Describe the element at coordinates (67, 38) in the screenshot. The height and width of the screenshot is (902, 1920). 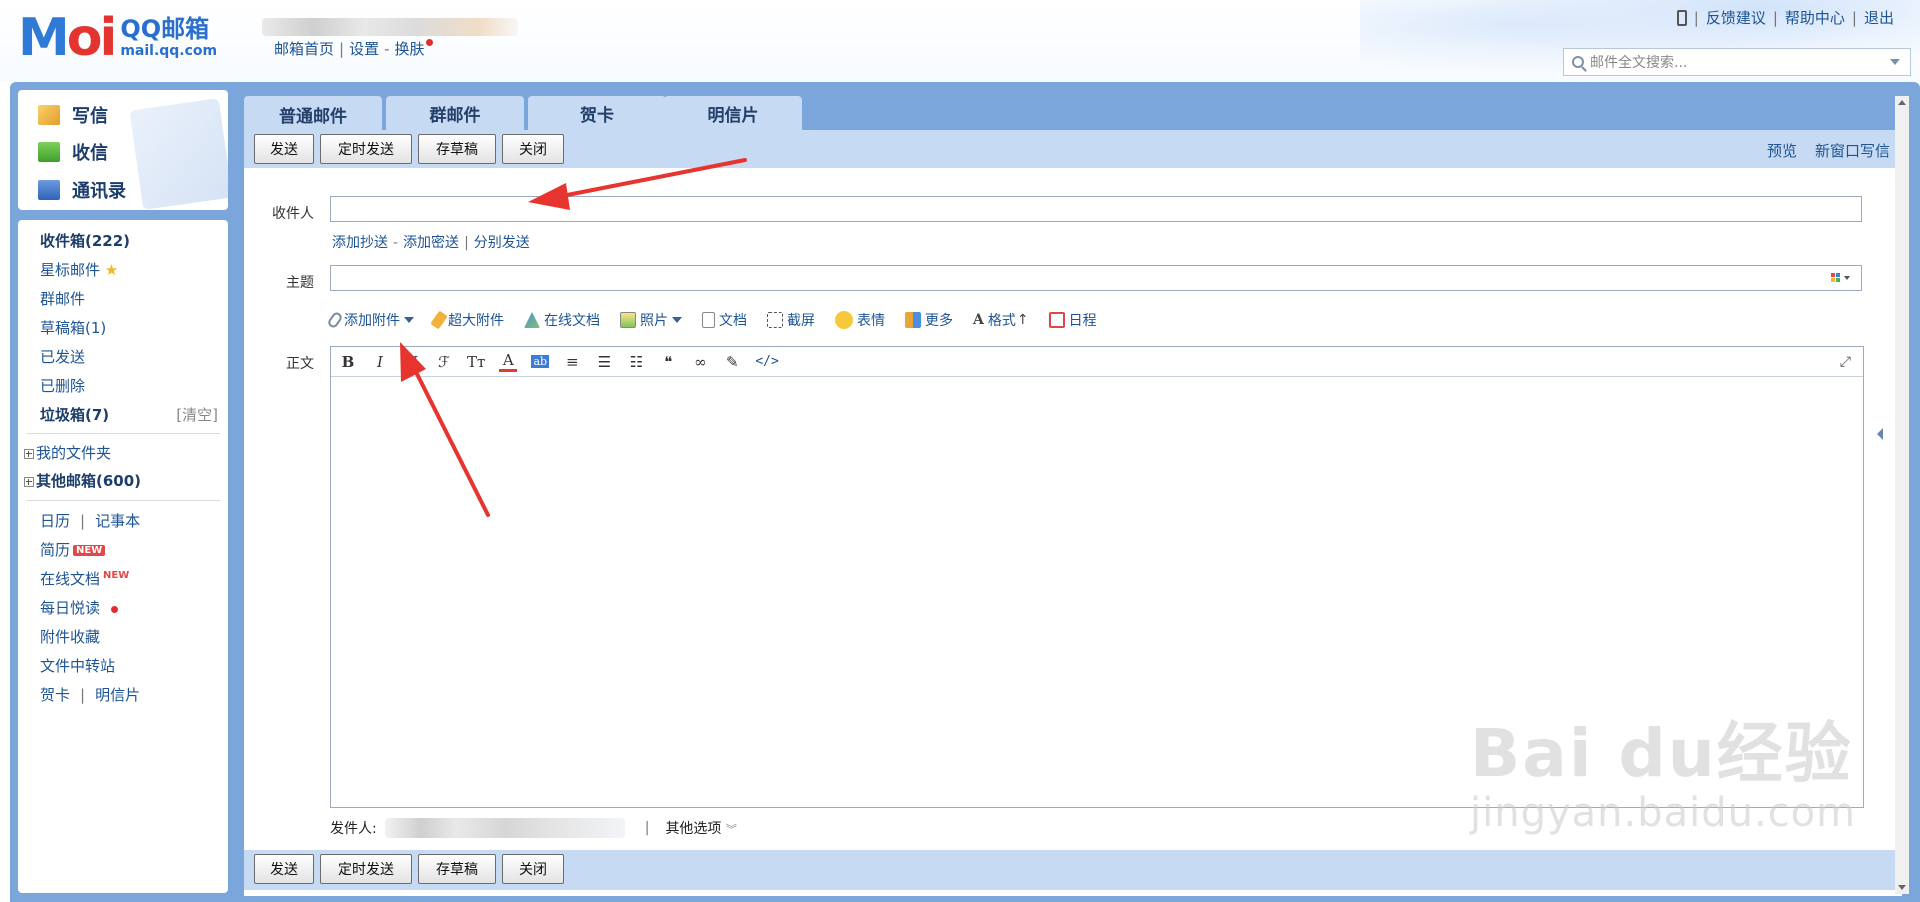
I see `logo-mark: Moi` at that location.